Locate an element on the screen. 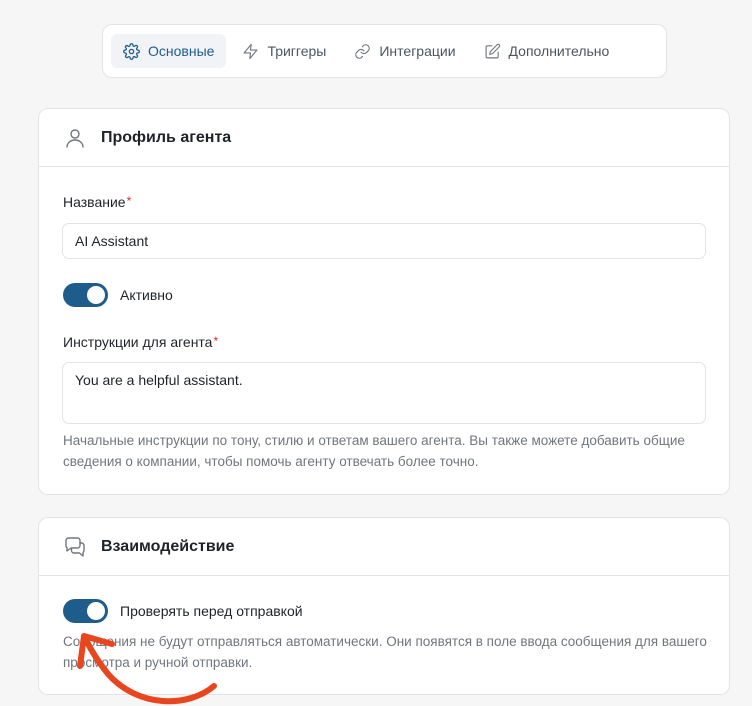  review-toggle-row: Проверять перед отправкой is located at coordinates (183, 611).